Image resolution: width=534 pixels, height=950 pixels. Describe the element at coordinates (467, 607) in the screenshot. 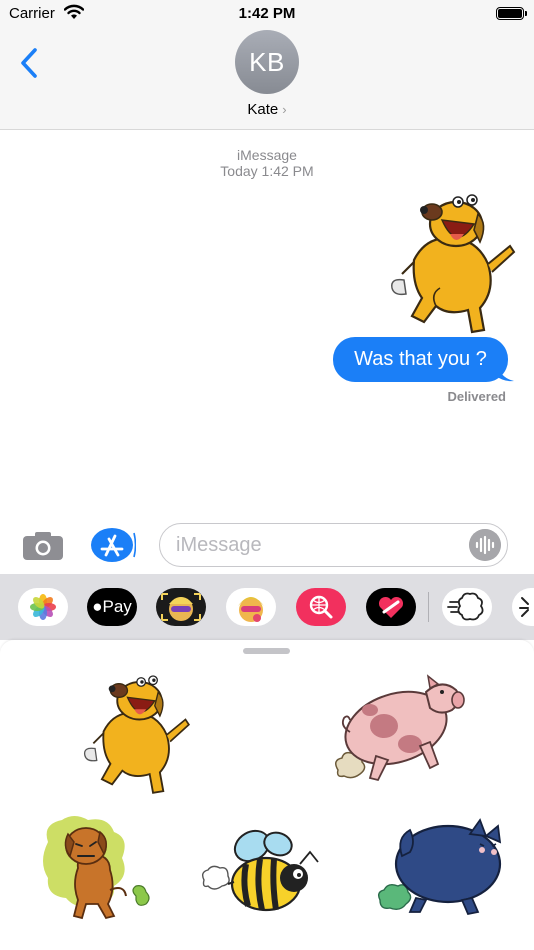

I see `fart-sticker-app-icon` at that location.